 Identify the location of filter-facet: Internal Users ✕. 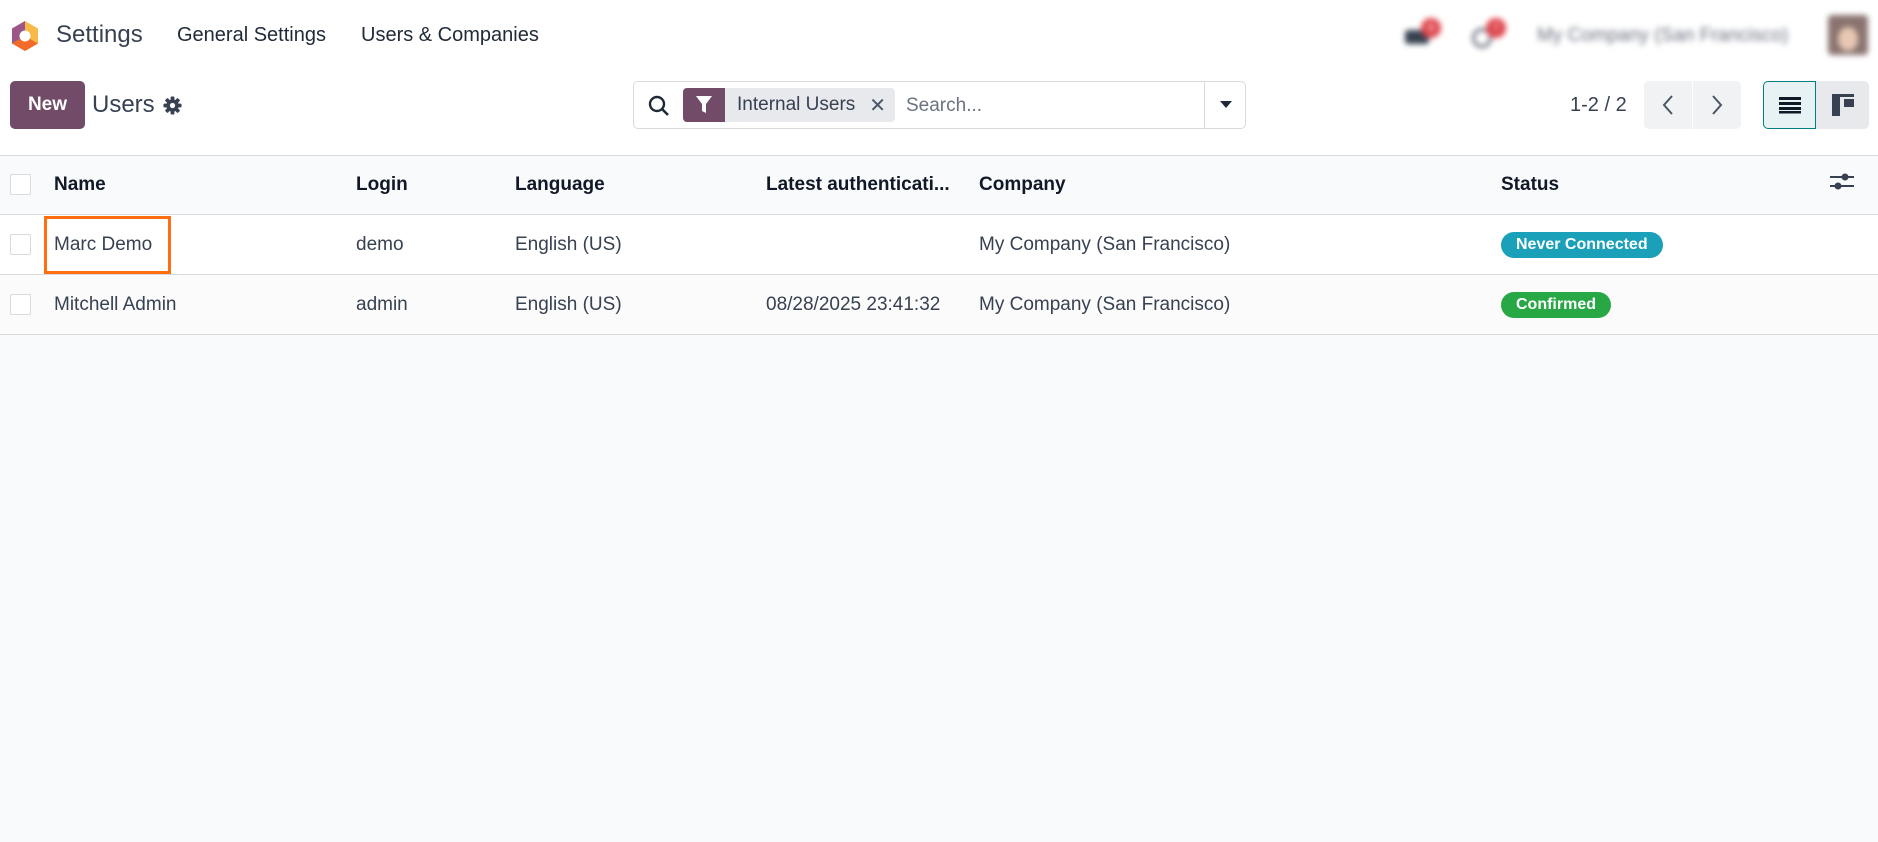
(789, 105).